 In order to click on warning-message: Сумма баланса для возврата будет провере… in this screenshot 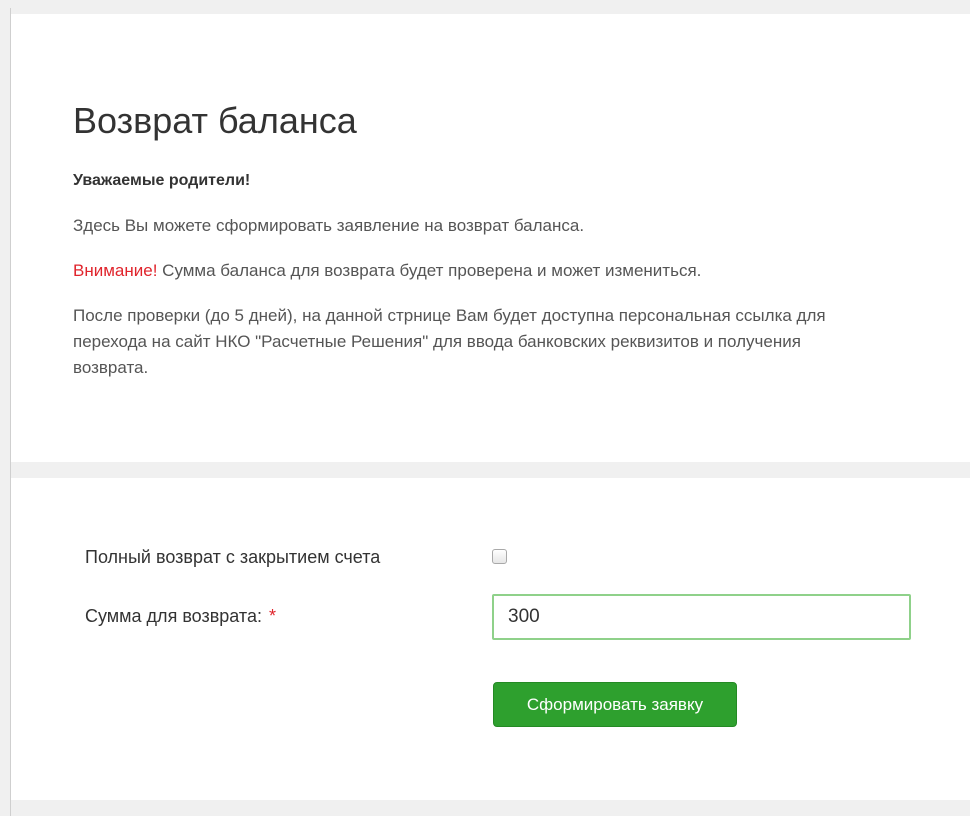, I will do `click(429, 270)`.